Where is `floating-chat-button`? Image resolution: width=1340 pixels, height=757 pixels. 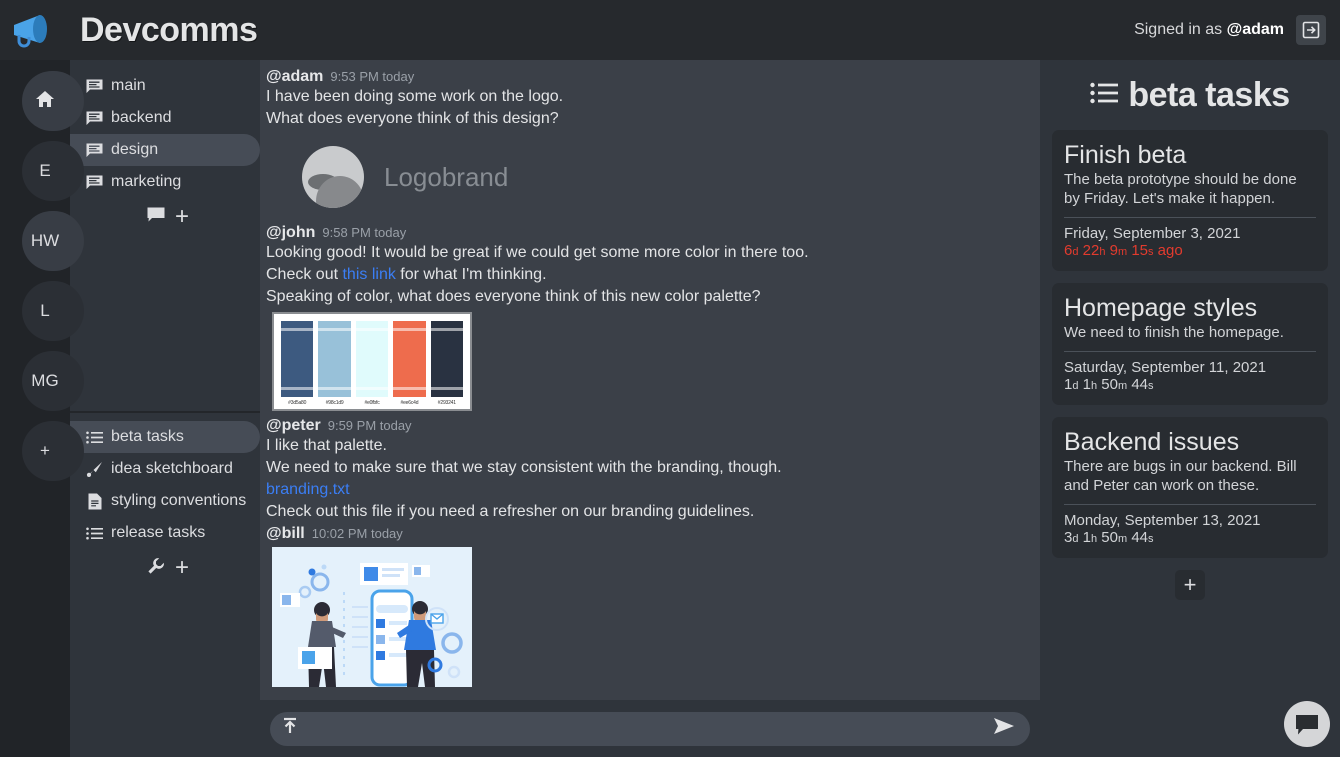
floating-chat-button is located at coordinates (1307, 724).